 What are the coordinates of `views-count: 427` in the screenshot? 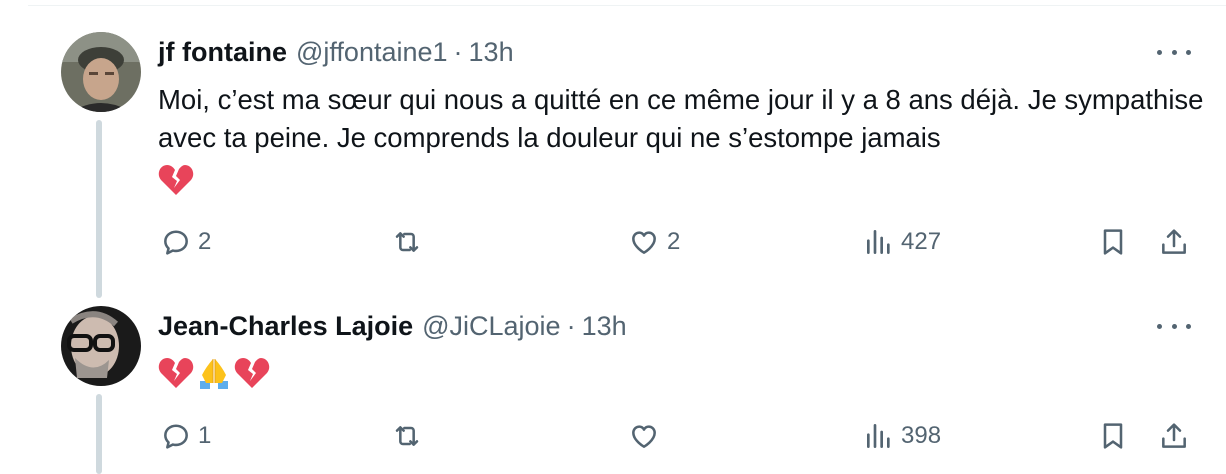 It's located at (921, 241).